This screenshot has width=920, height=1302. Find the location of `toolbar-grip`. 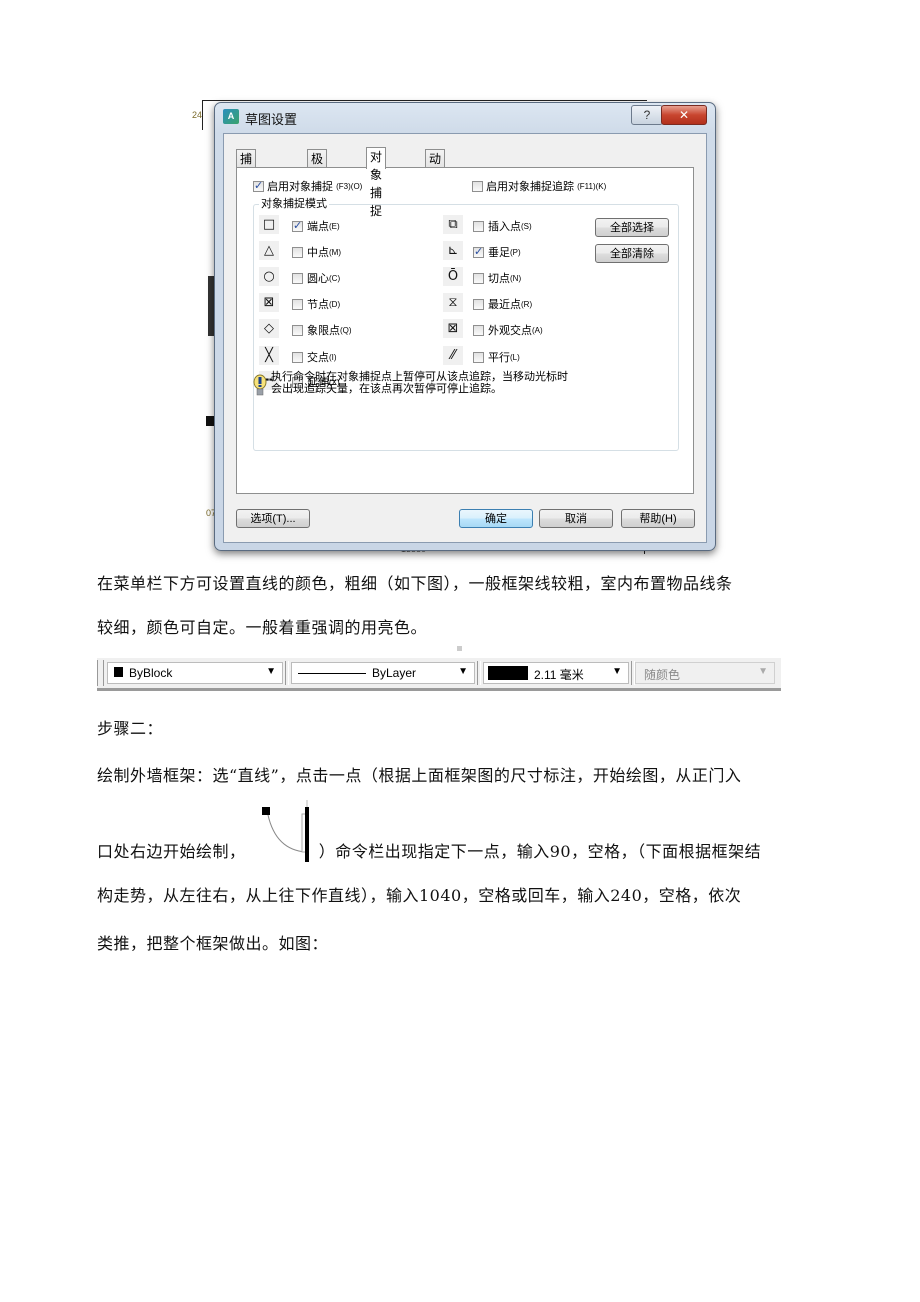

toolbar-grip is located at coordinates (100, 673).